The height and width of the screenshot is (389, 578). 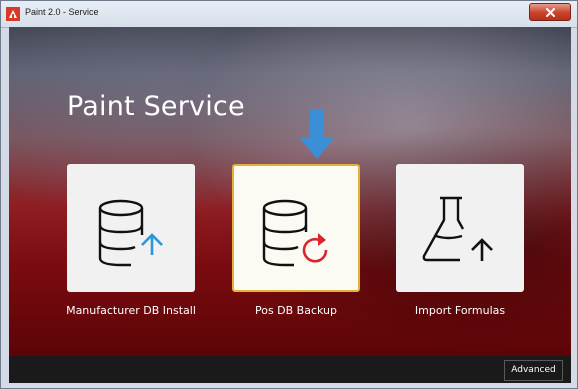 I want to click on close-button, so click(x=550, y=12).